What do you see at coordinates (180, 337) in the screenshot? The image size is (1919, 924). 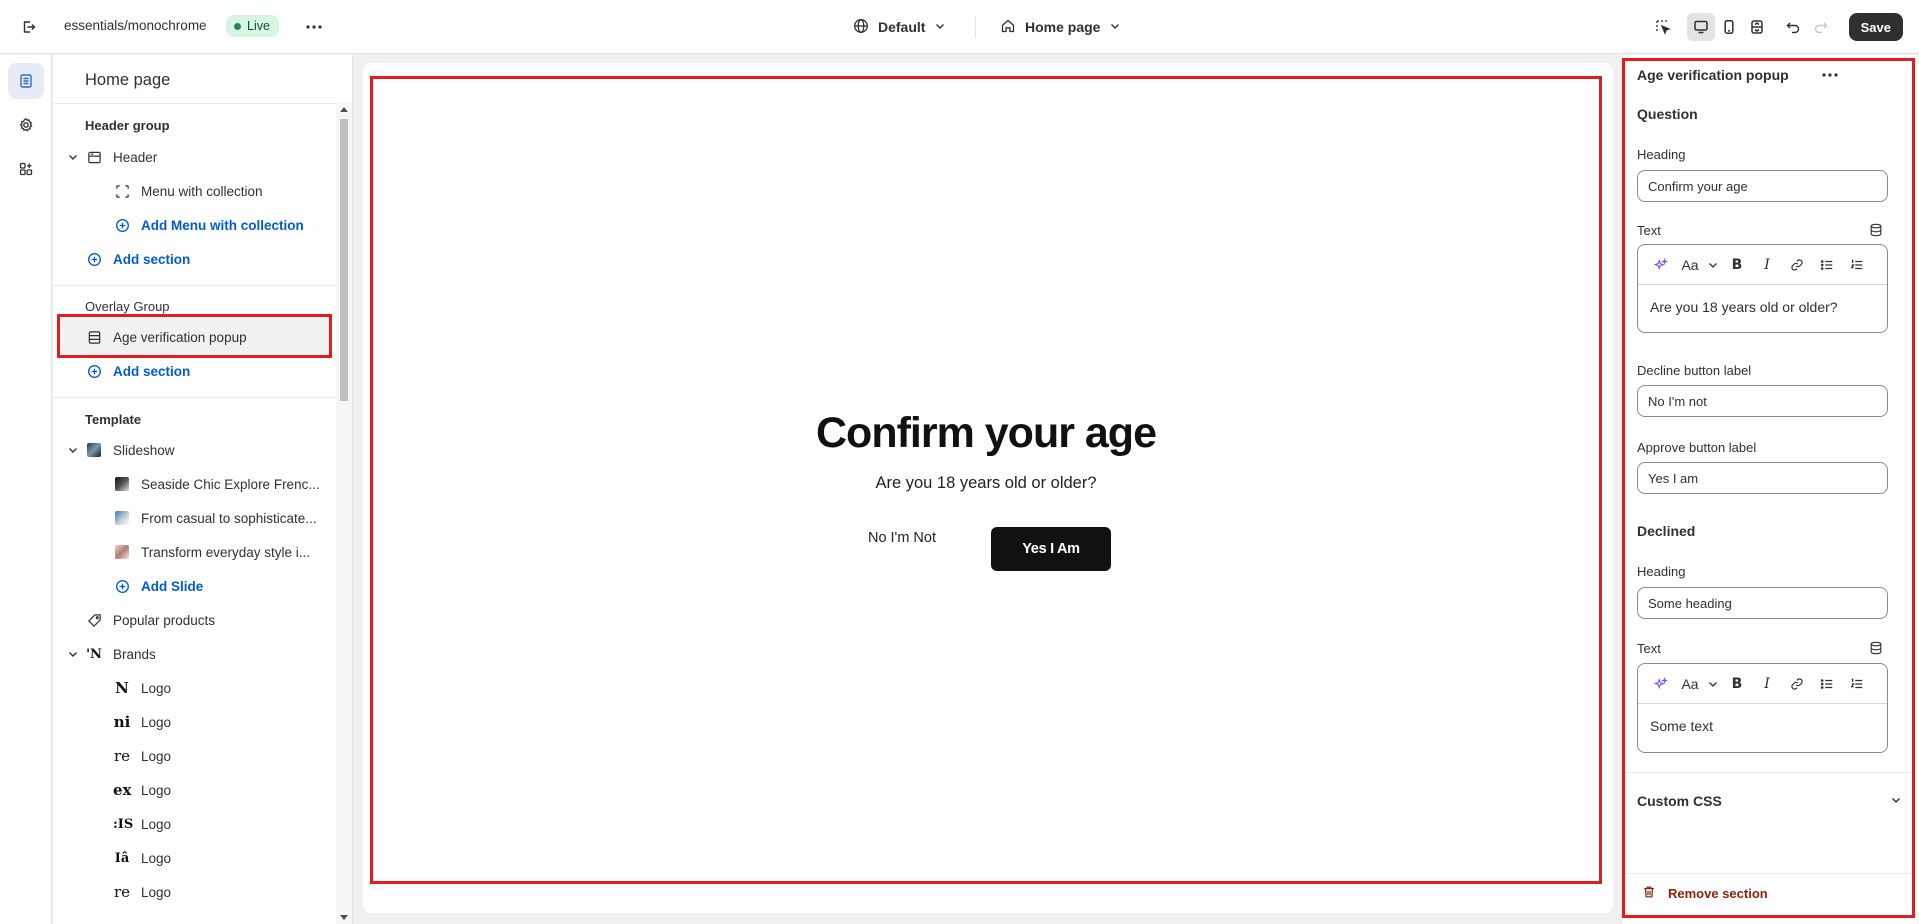 I see `section-label: Age verification popup` at bounding box center [180, 337].